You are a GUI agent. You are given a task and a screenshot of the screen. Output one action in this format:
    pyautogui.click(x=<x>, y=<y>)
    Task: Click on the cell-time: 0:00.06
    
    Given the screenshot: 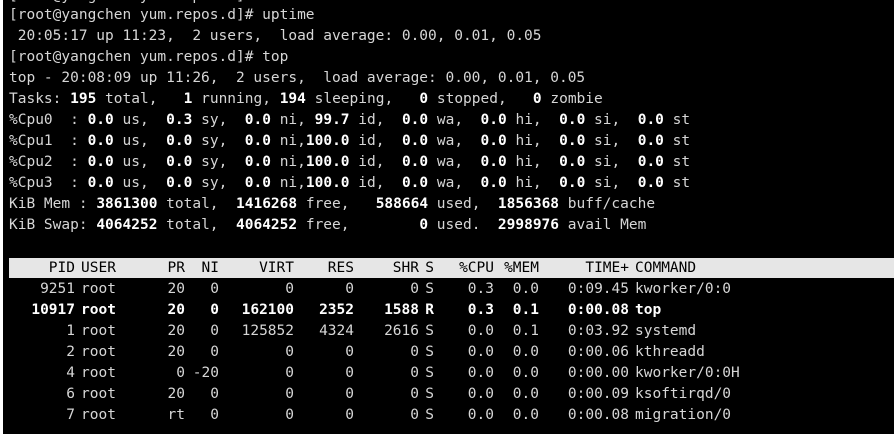 What is the action you would take?
    pyautogui.click(x=598, y=352)
    